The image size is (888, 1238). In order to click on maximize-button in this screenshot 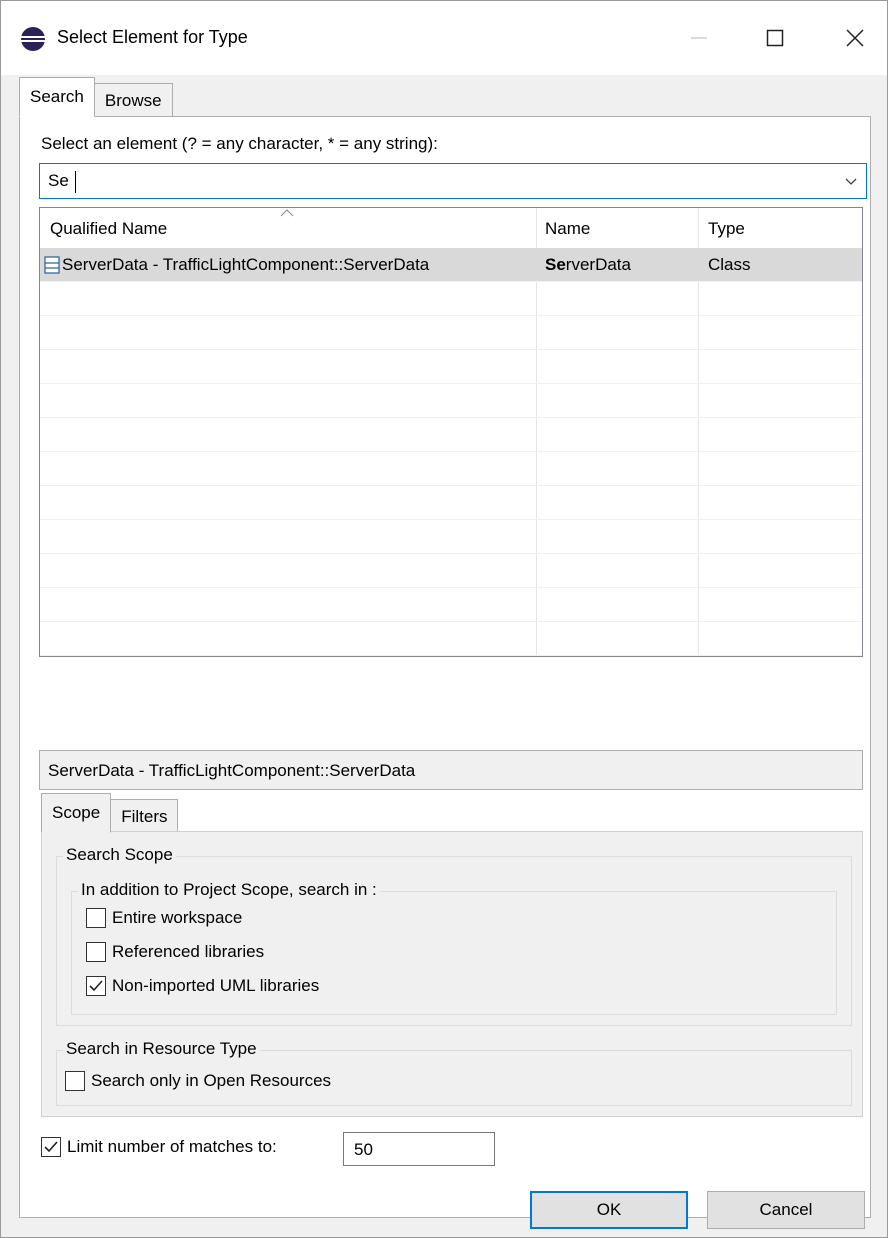, I will do `click(775, 38)`.